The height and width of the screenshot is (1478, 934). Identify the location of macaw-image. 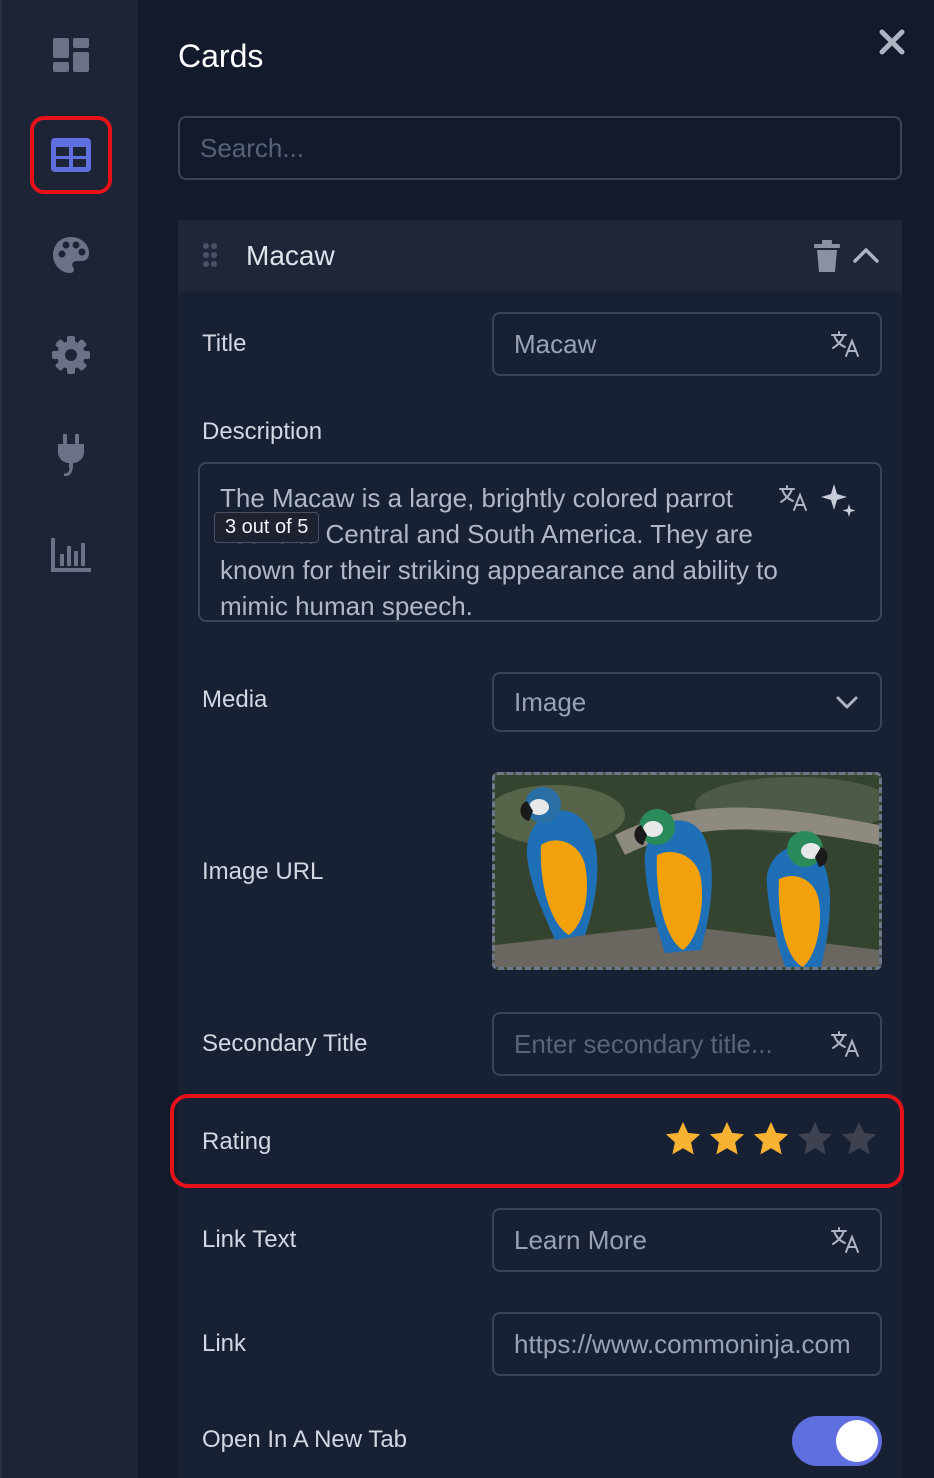
(687, 871).